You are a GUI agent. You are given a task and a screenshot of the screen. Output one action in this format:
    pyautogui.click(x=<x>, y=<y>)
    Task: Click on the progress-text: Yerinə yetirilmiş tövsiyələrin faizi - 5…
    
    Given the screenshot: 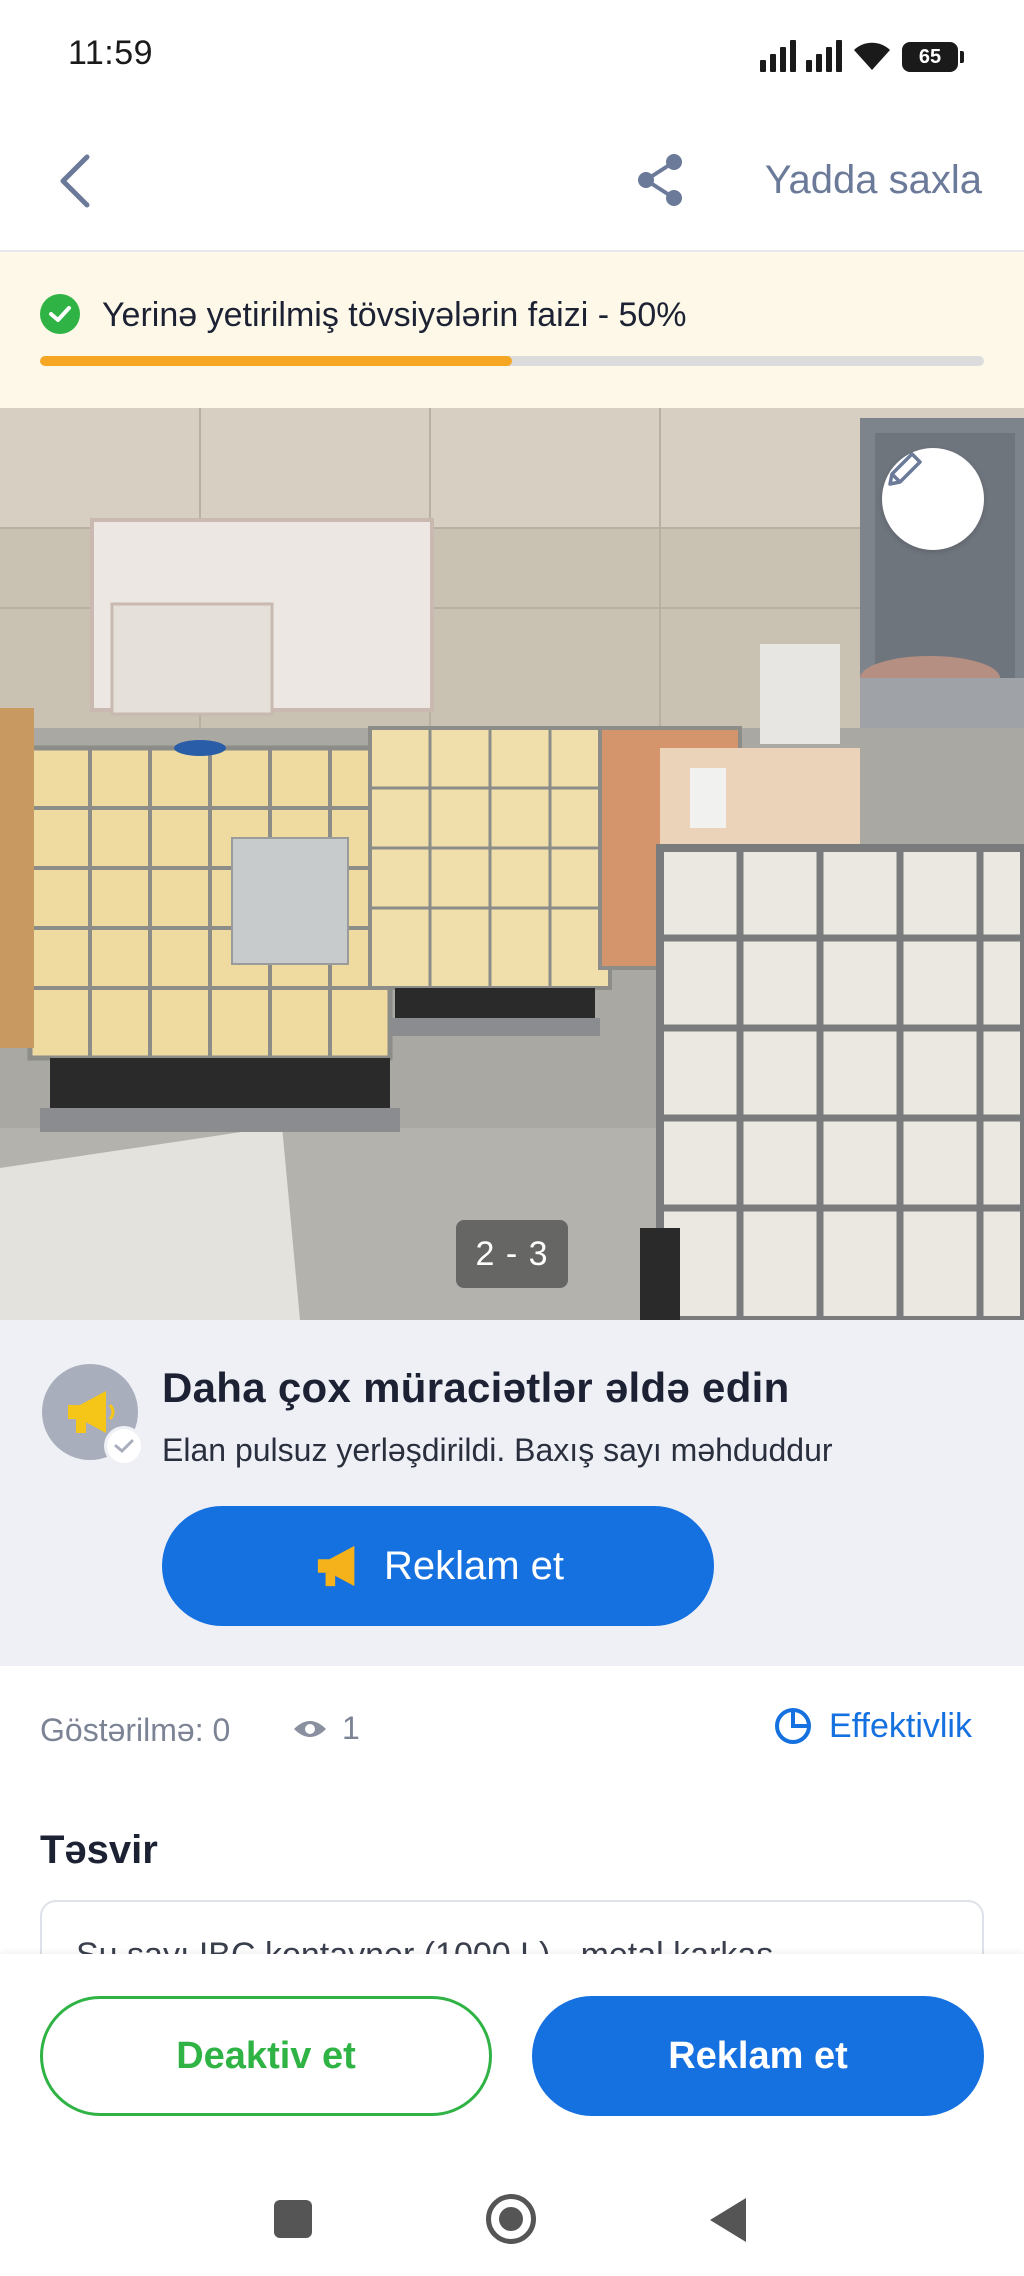 What is the action you would take?
    pyautogui.click(x=394, y=315)
    